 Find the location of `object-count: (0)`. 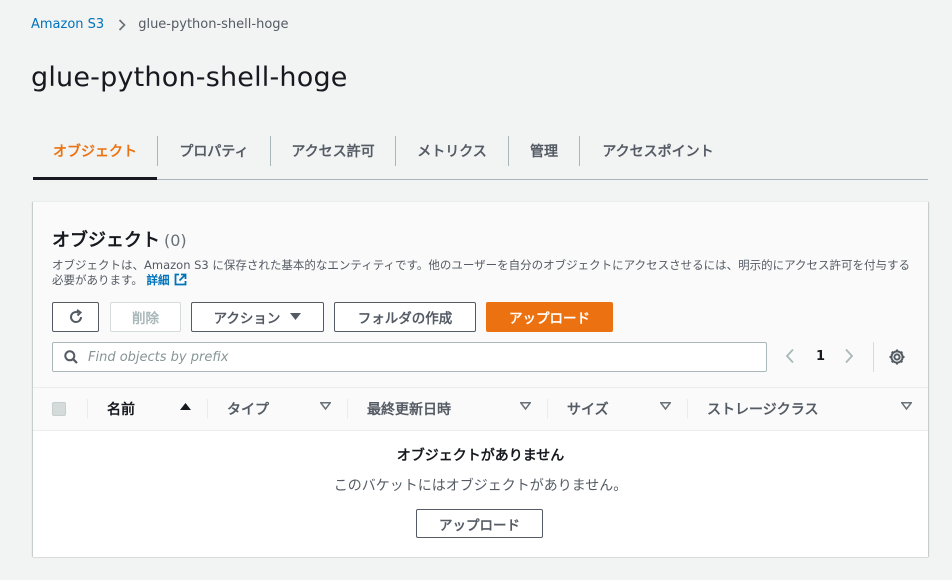

object-count: (0) is located at coordinates (175, 240).